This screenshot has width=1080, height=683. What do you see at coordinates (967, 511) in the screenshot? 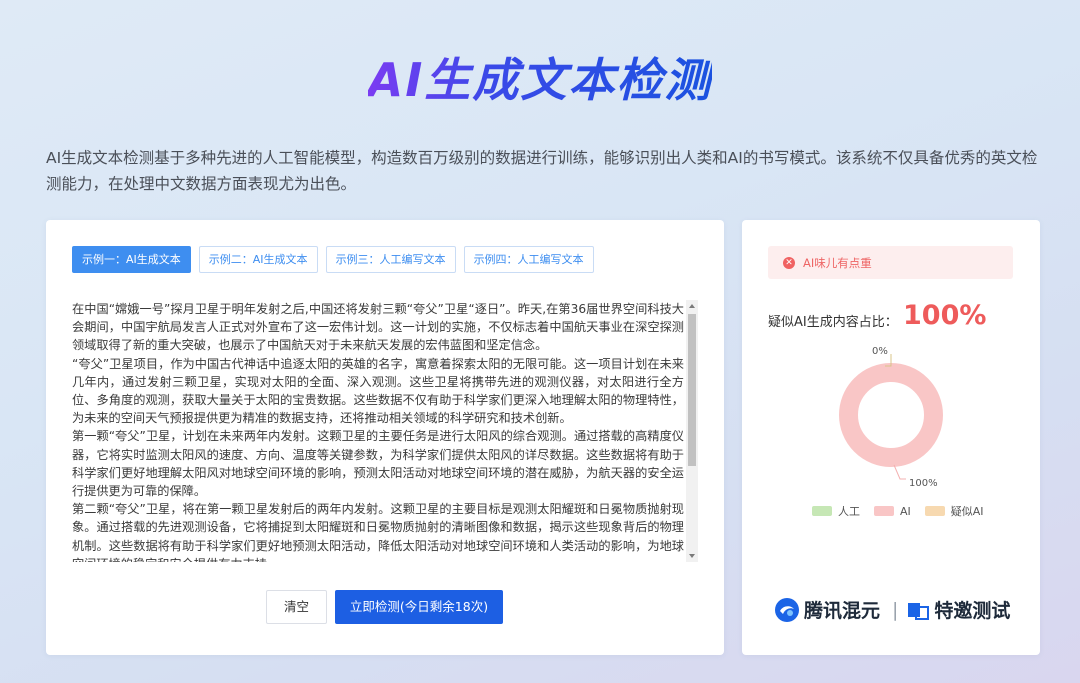
I see `legend-label: 疑似AI` at bounding box center [967, 511].